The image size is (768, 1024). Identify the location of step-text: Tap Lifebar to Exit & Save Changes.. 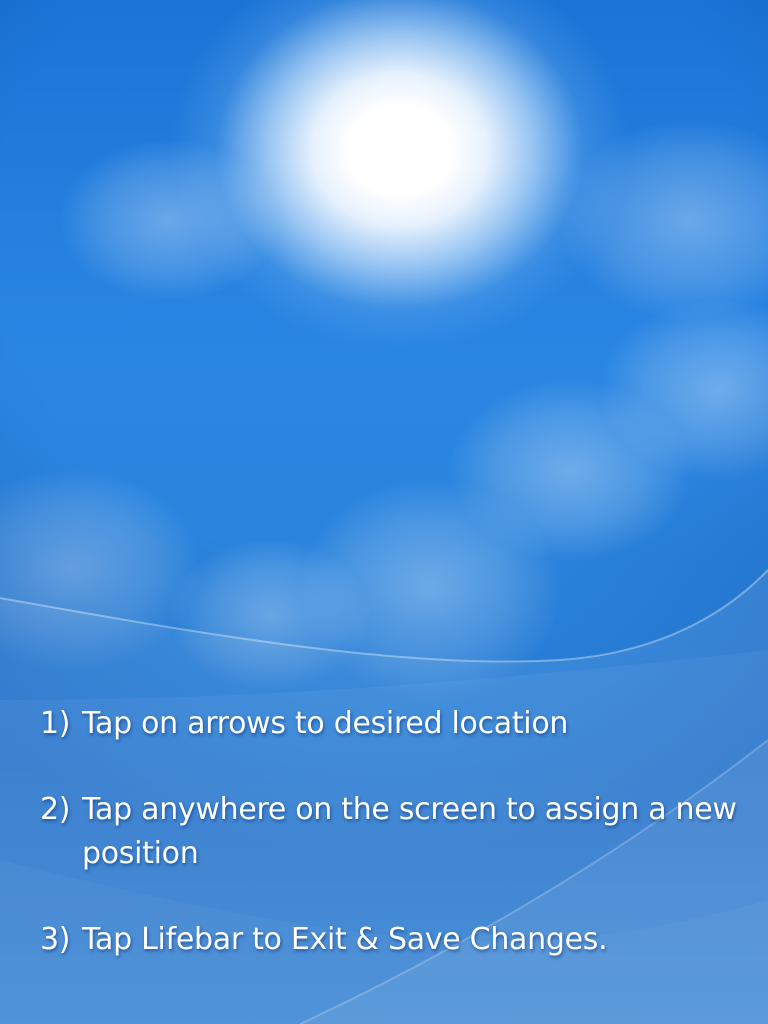
(345, 939).